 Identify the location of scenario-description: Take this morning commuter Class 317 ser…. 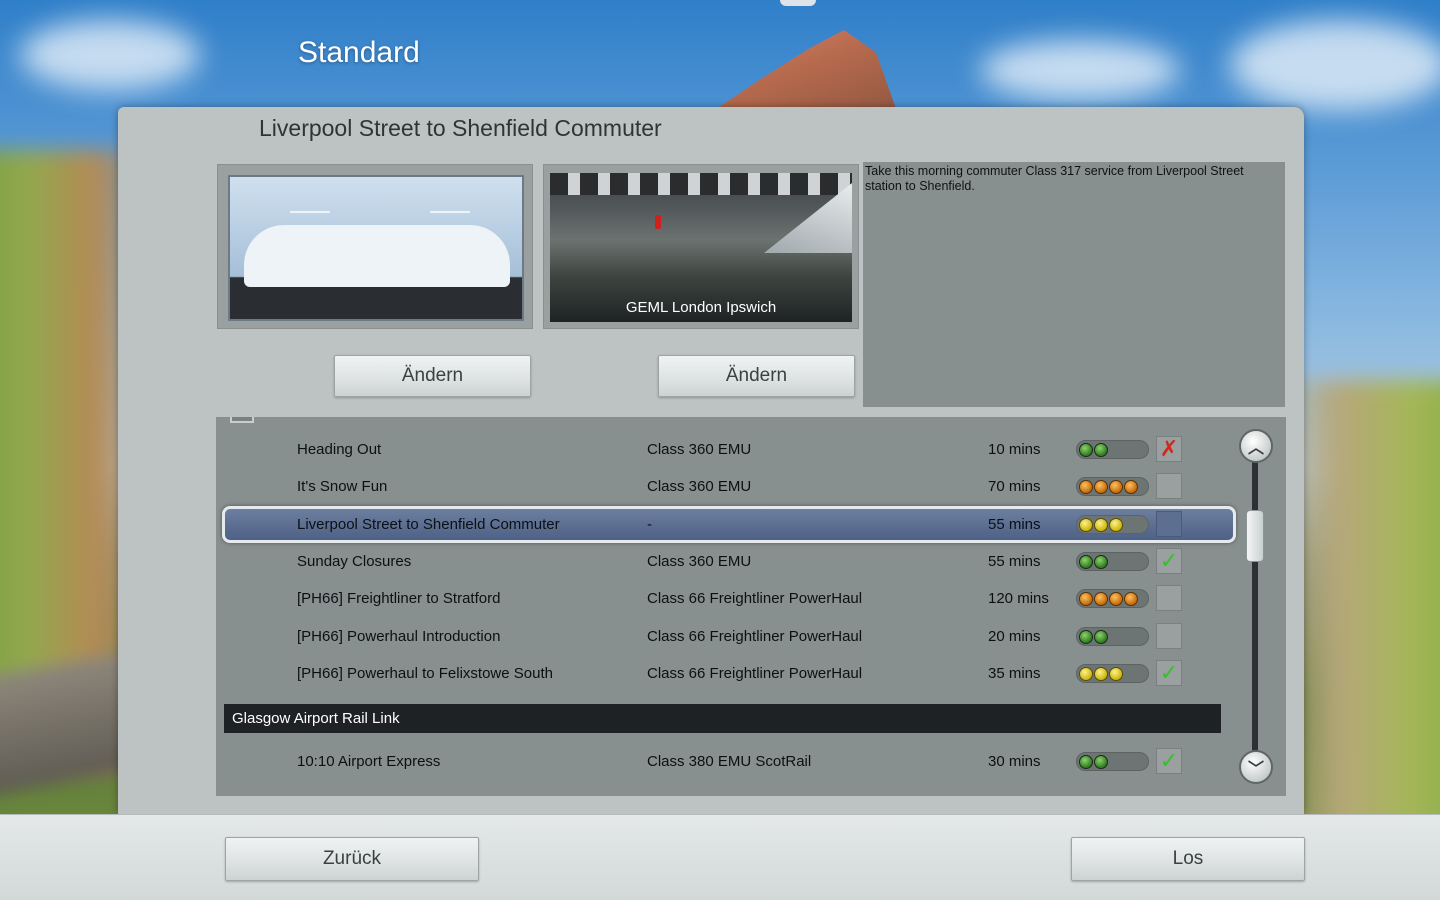
(1074, 284).